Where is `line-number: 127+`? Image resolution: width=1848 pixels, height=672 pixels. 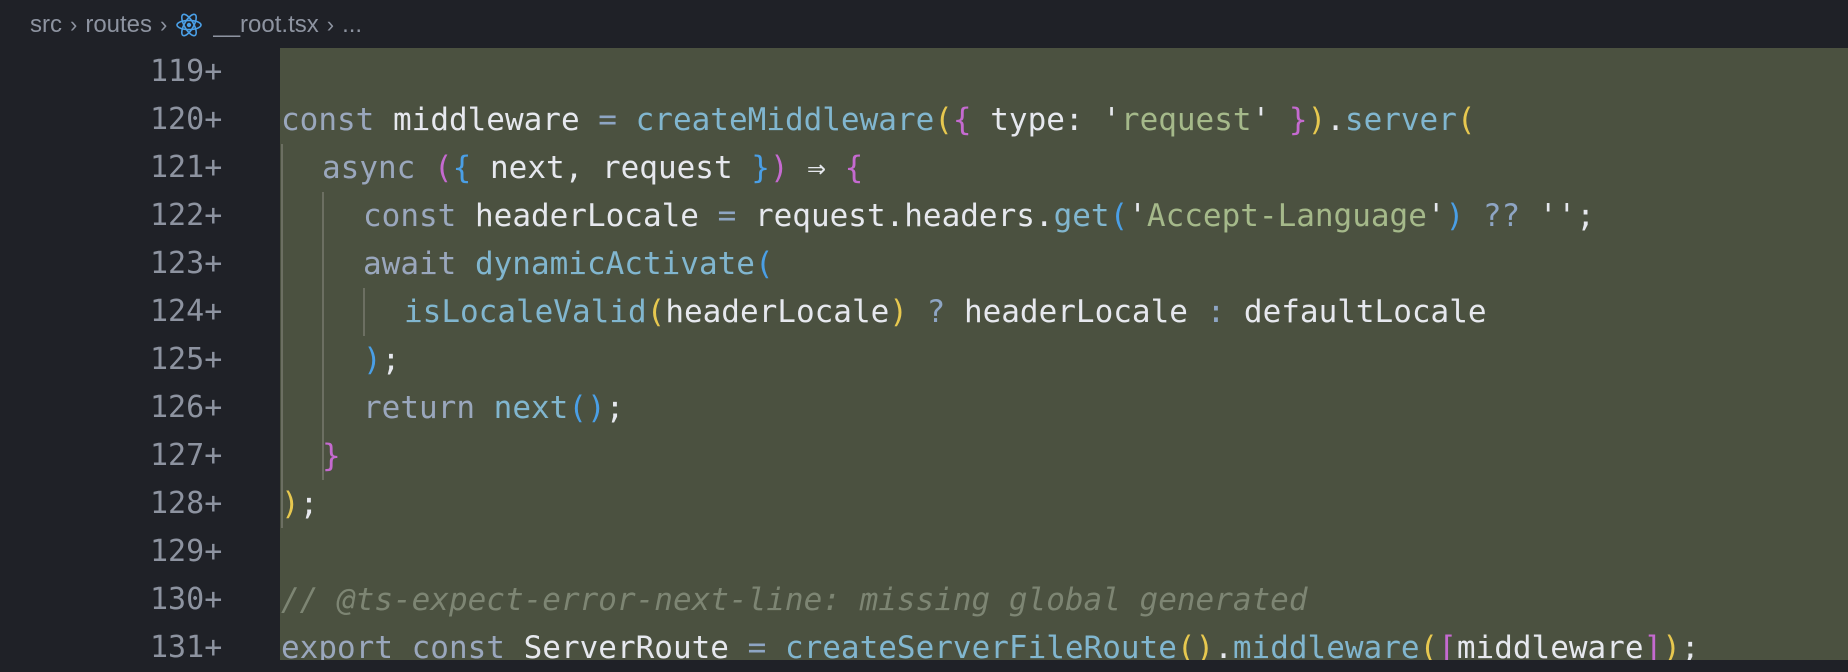 line-number: 127+ is located at coordinates (186, 455).